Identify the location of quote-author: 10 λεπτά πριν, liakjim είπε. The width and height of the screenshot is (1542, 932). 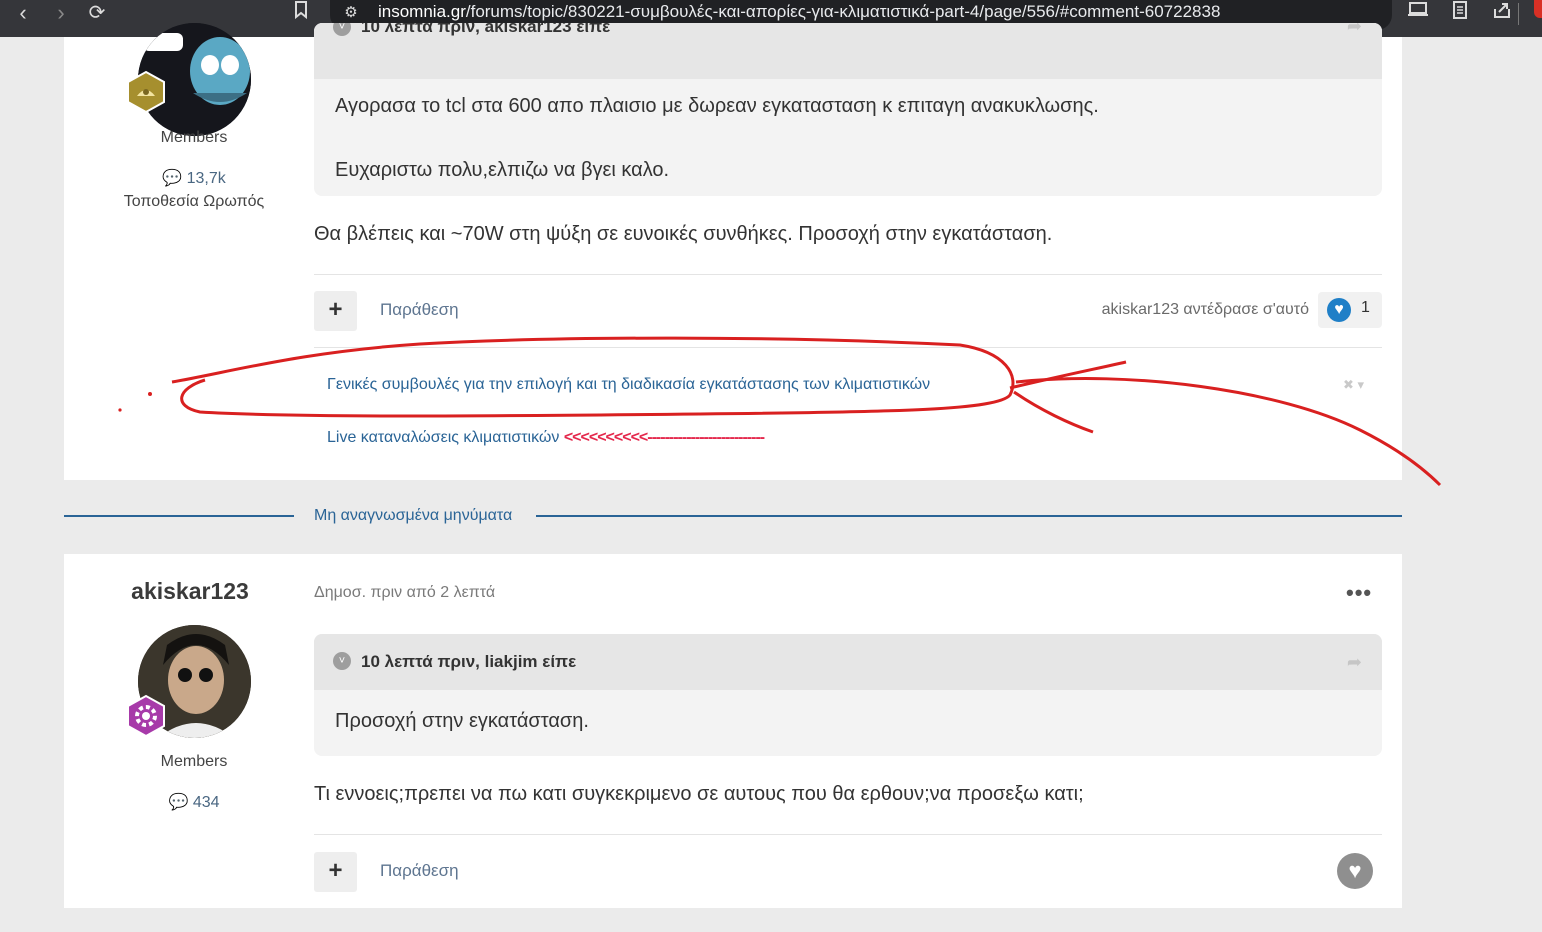
(469, 661).